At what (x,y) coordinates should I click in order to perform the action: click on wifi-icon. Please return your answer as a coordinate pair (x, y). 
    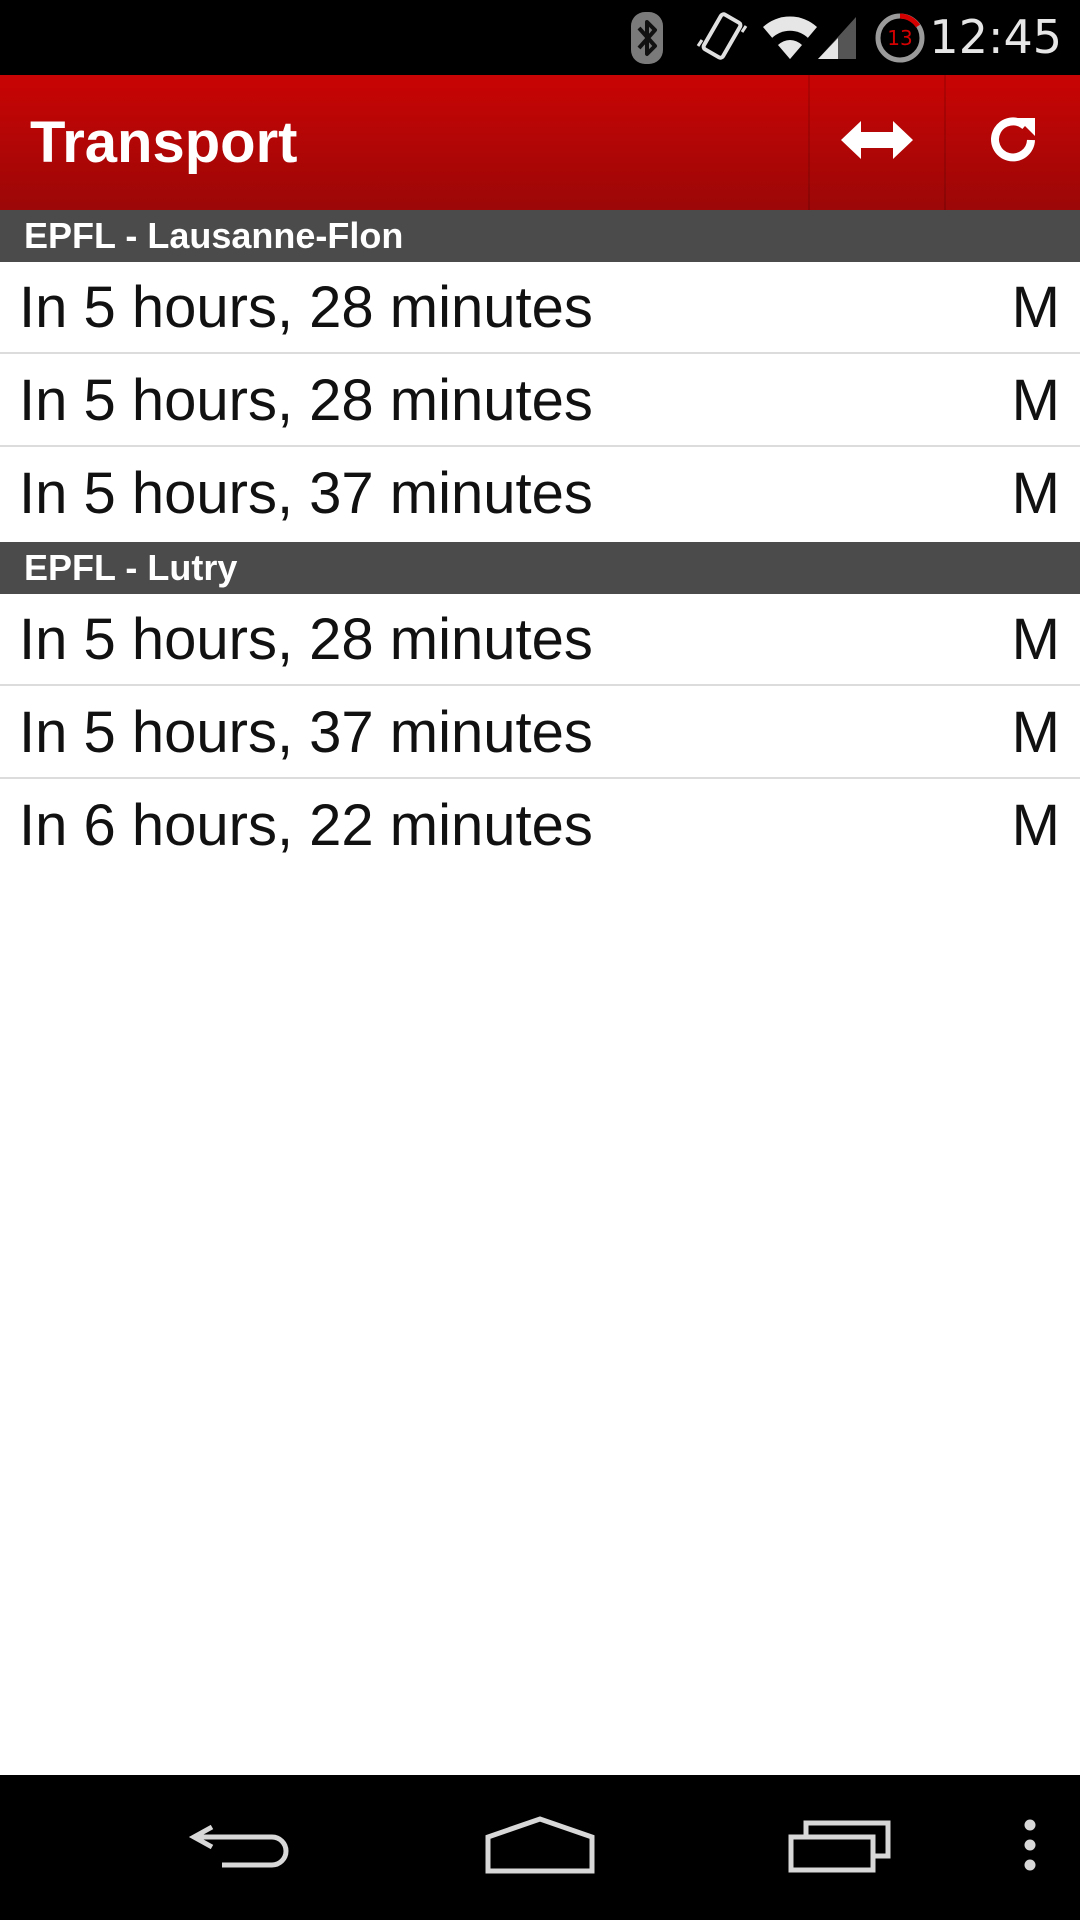
    Looking at the image, I should click on (790, 37).